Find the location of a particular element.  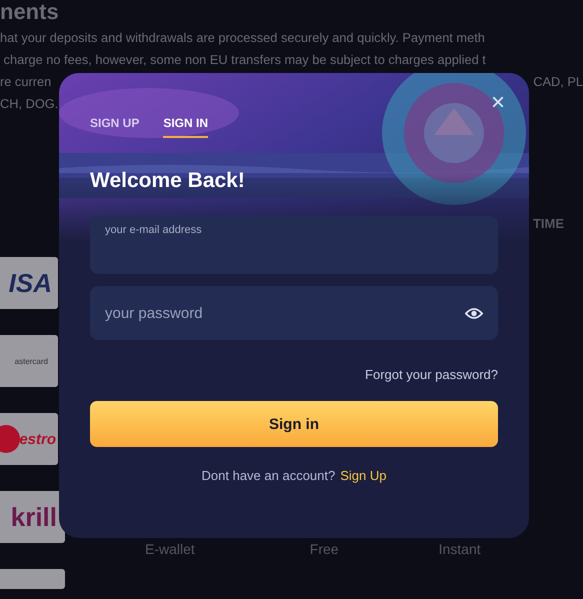

sign-in-button: Sign in is located at coordinates (294, 424).